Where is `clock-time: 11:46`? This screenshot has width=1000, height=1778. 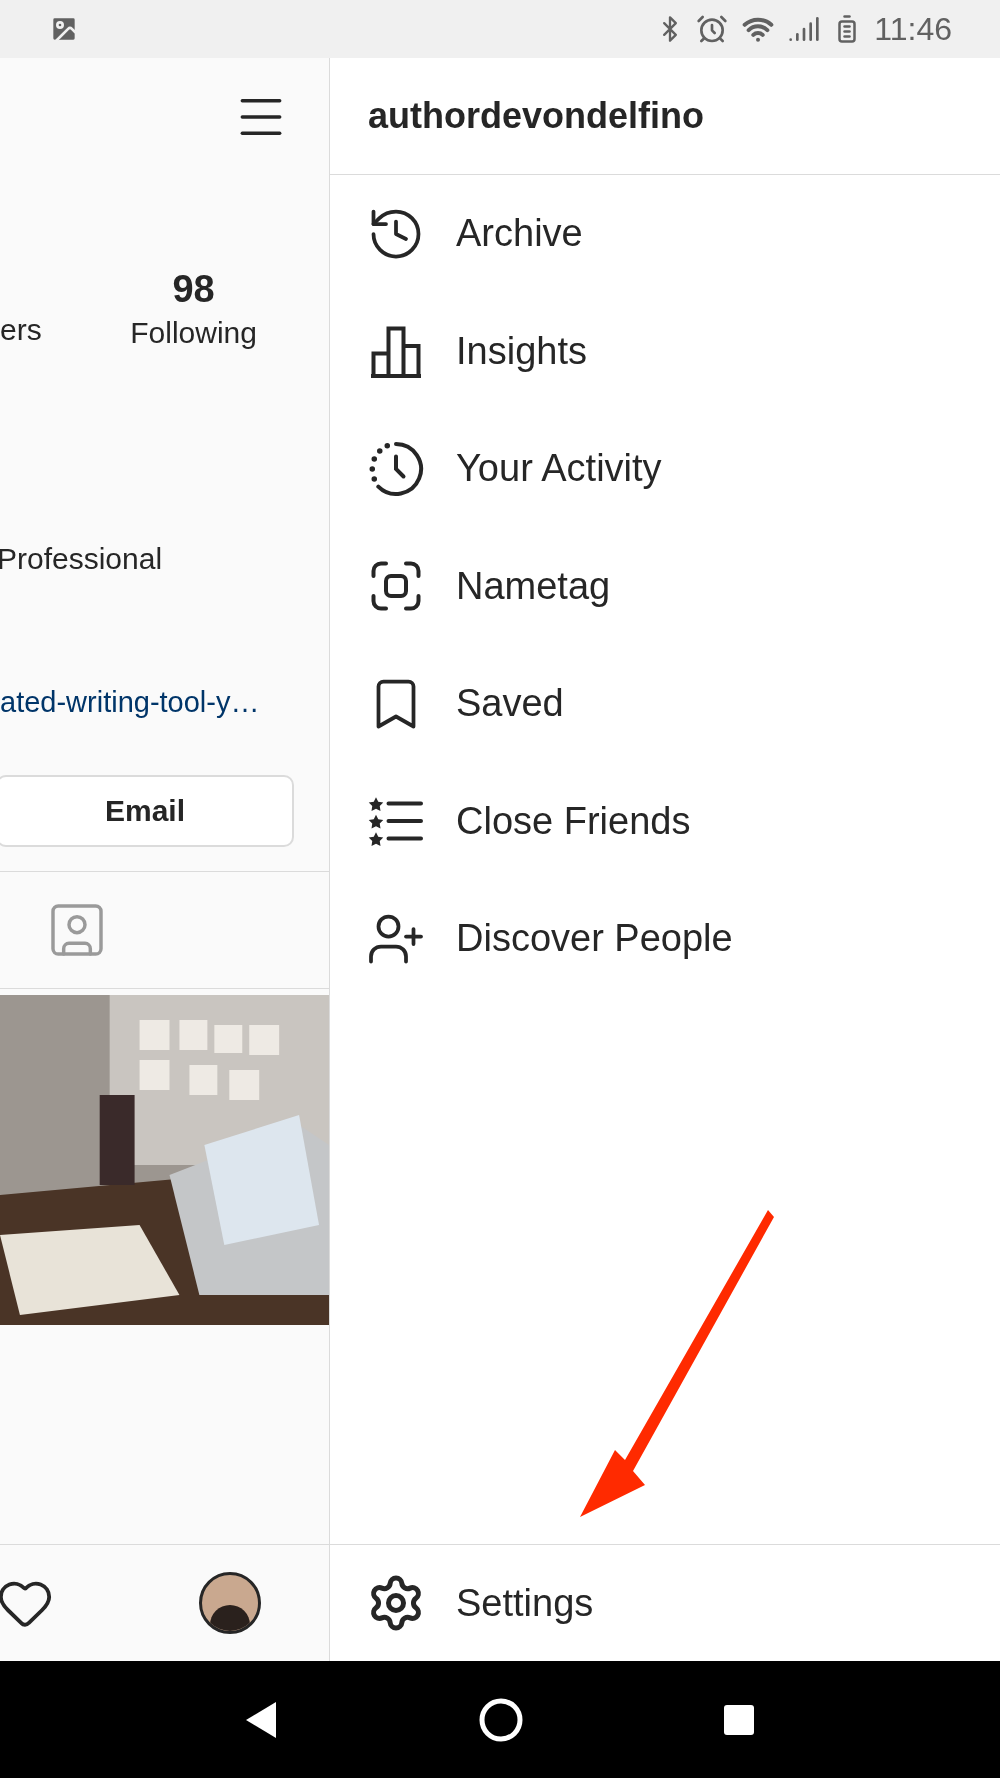 clock-time: 11:46 is located at coordinates (913, 29).